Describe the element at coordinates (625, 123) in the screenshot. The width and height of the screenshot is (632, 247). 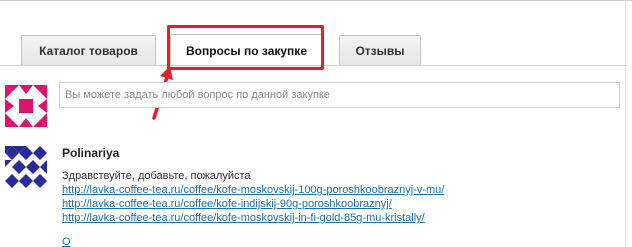
I see `right-divider` at that location.